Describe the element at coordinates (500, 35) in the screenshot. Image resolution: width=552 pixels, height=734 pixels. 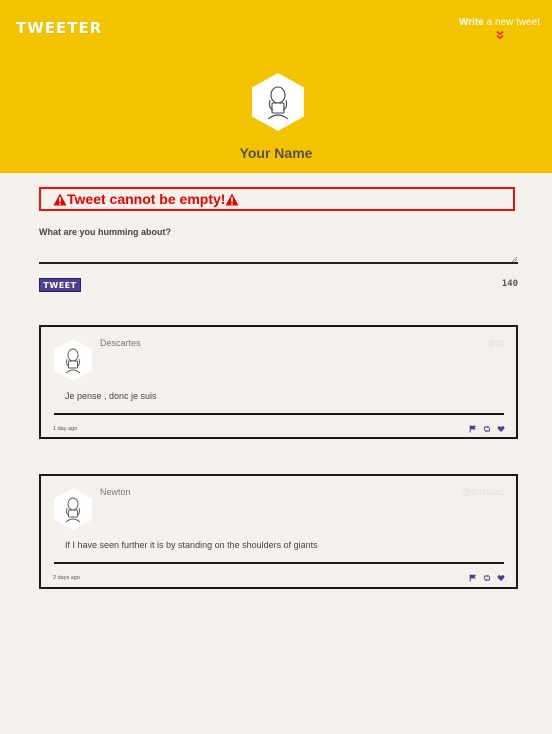
I see `double-chevron-down-icon` at that location.